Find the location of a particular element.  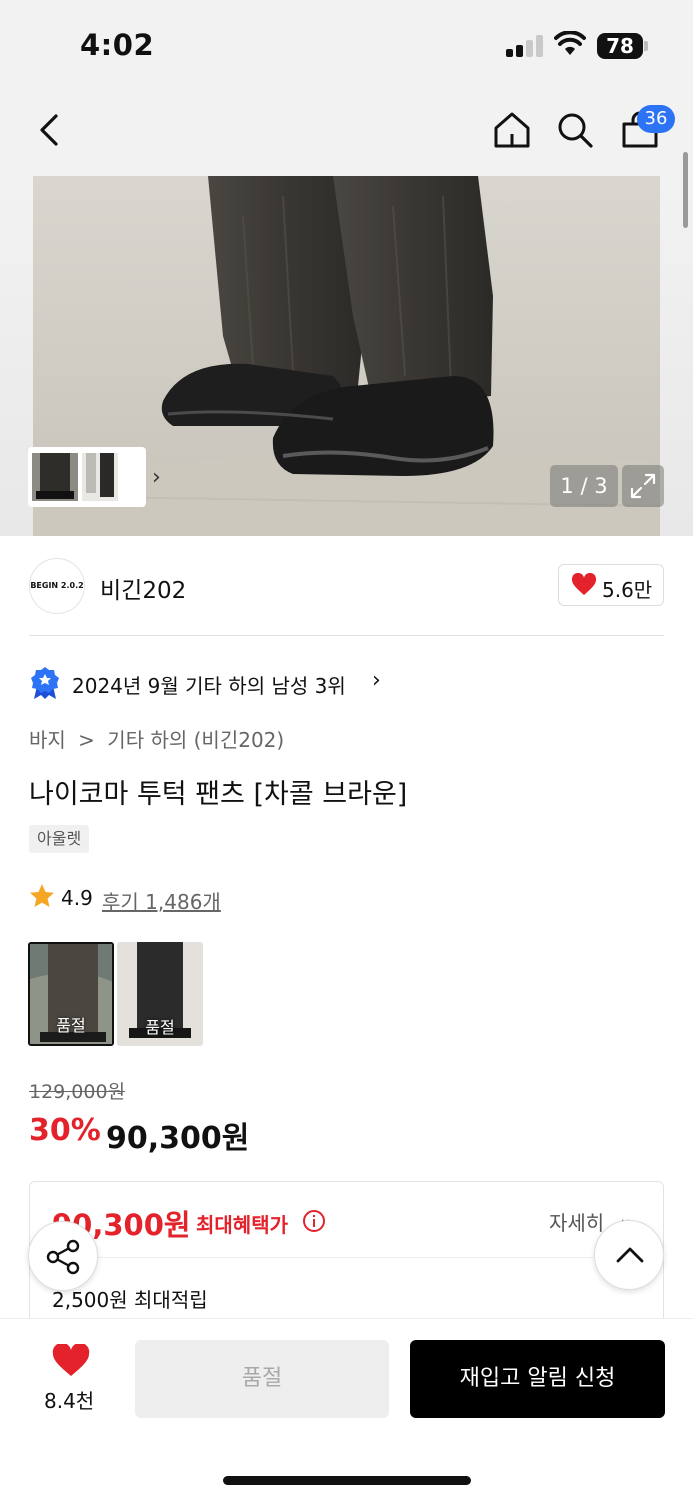

breadcrumb-subcategory: 기타 하의 (비긴202) is located at coordinates (195, 738).